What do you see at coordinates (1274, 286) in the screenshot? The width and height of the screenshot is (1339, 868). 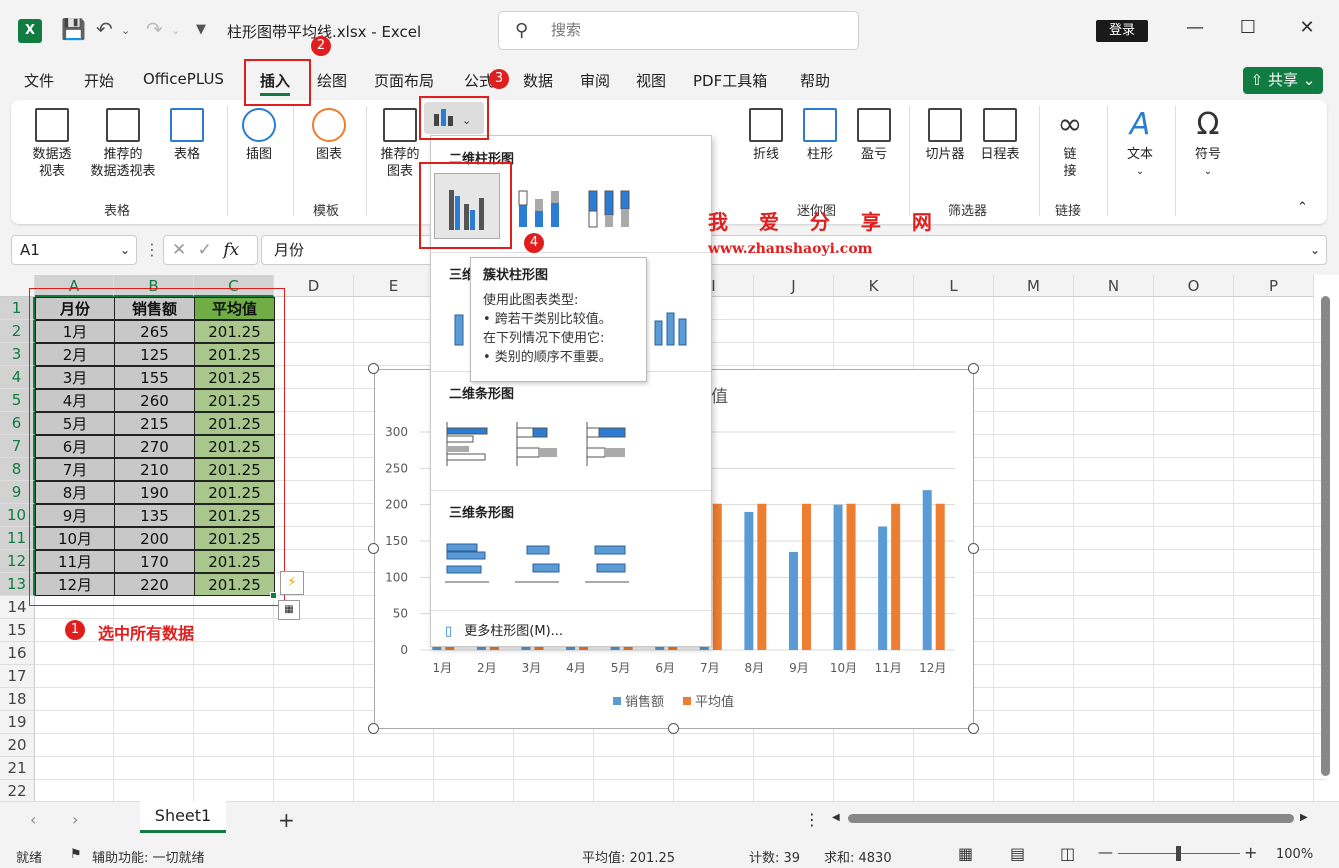 I see `column-header-P: P` at bounding box center [1274, 286].